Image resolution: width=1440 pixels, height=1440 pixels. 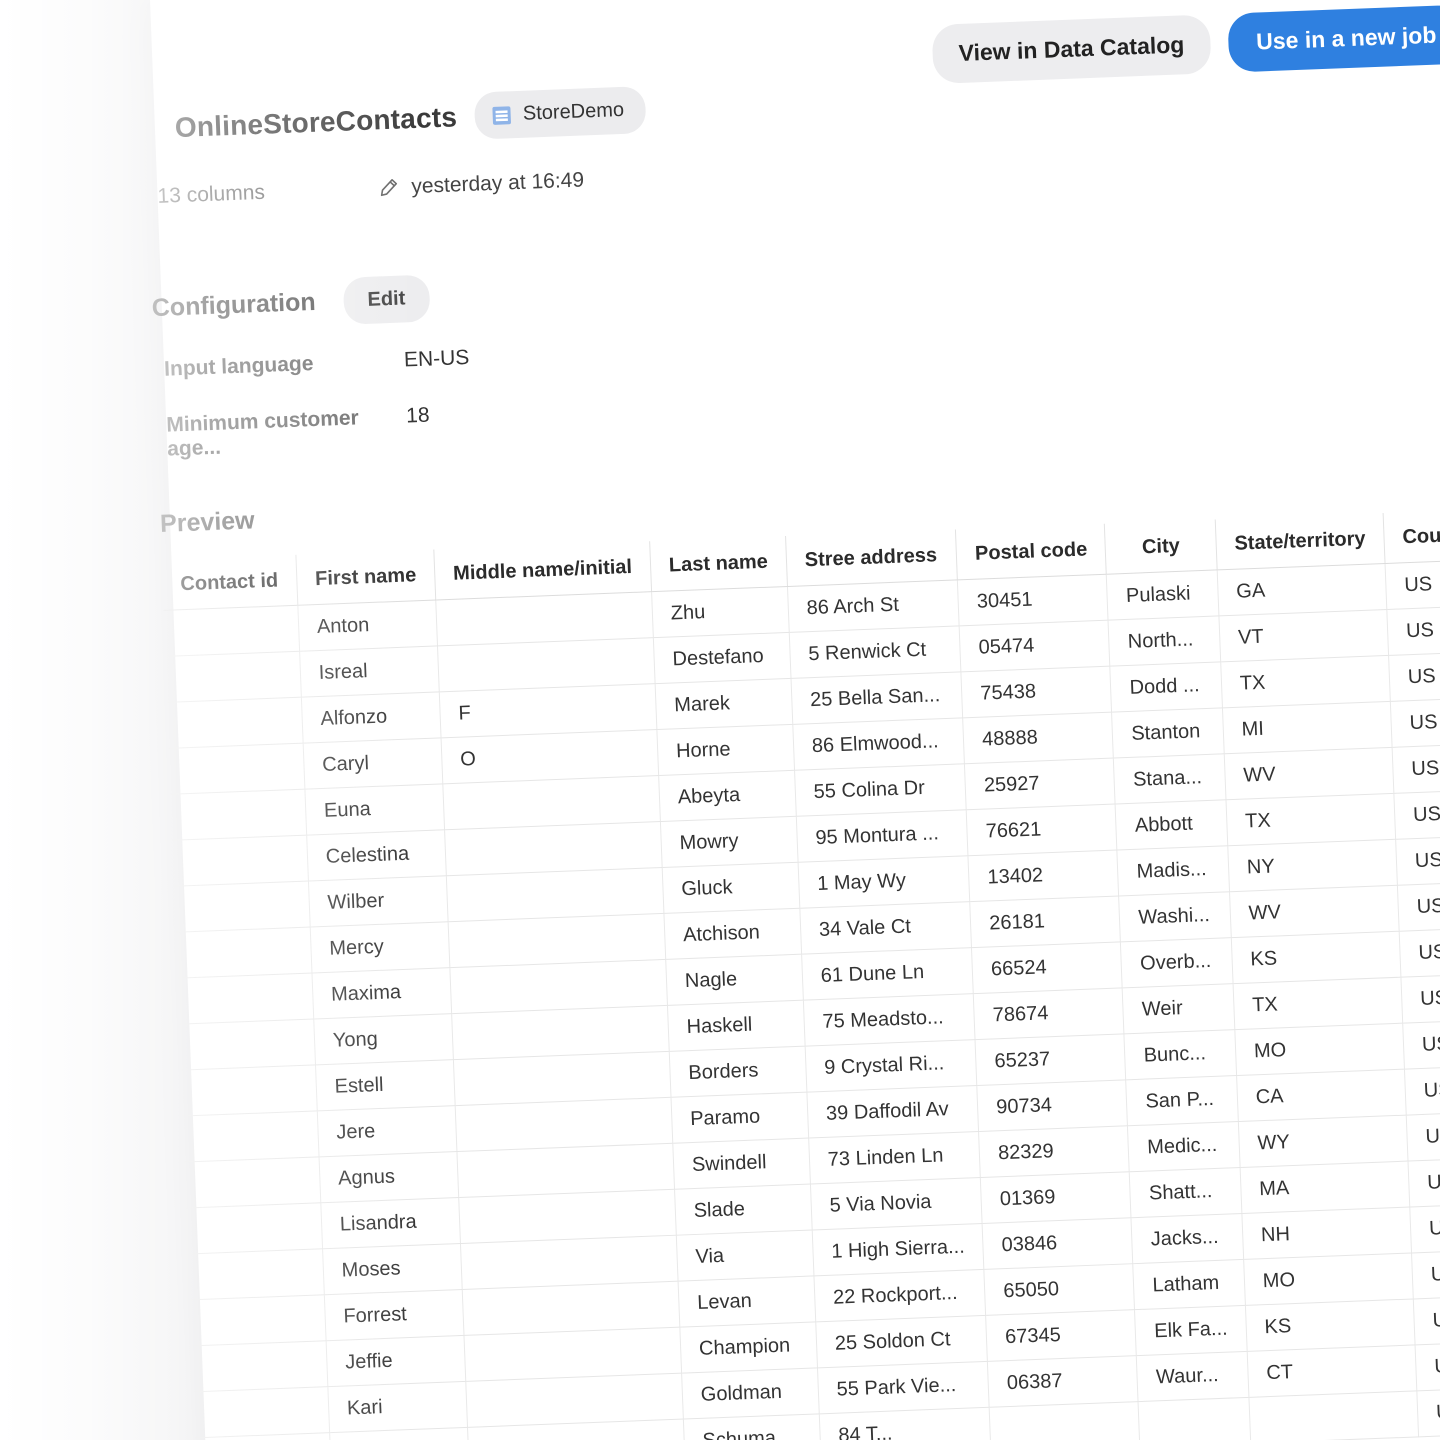 What do you see at coordinates (1309, 773) in the screenshot?
I see `cell-state: WV` at bounding box center [1309, 773].